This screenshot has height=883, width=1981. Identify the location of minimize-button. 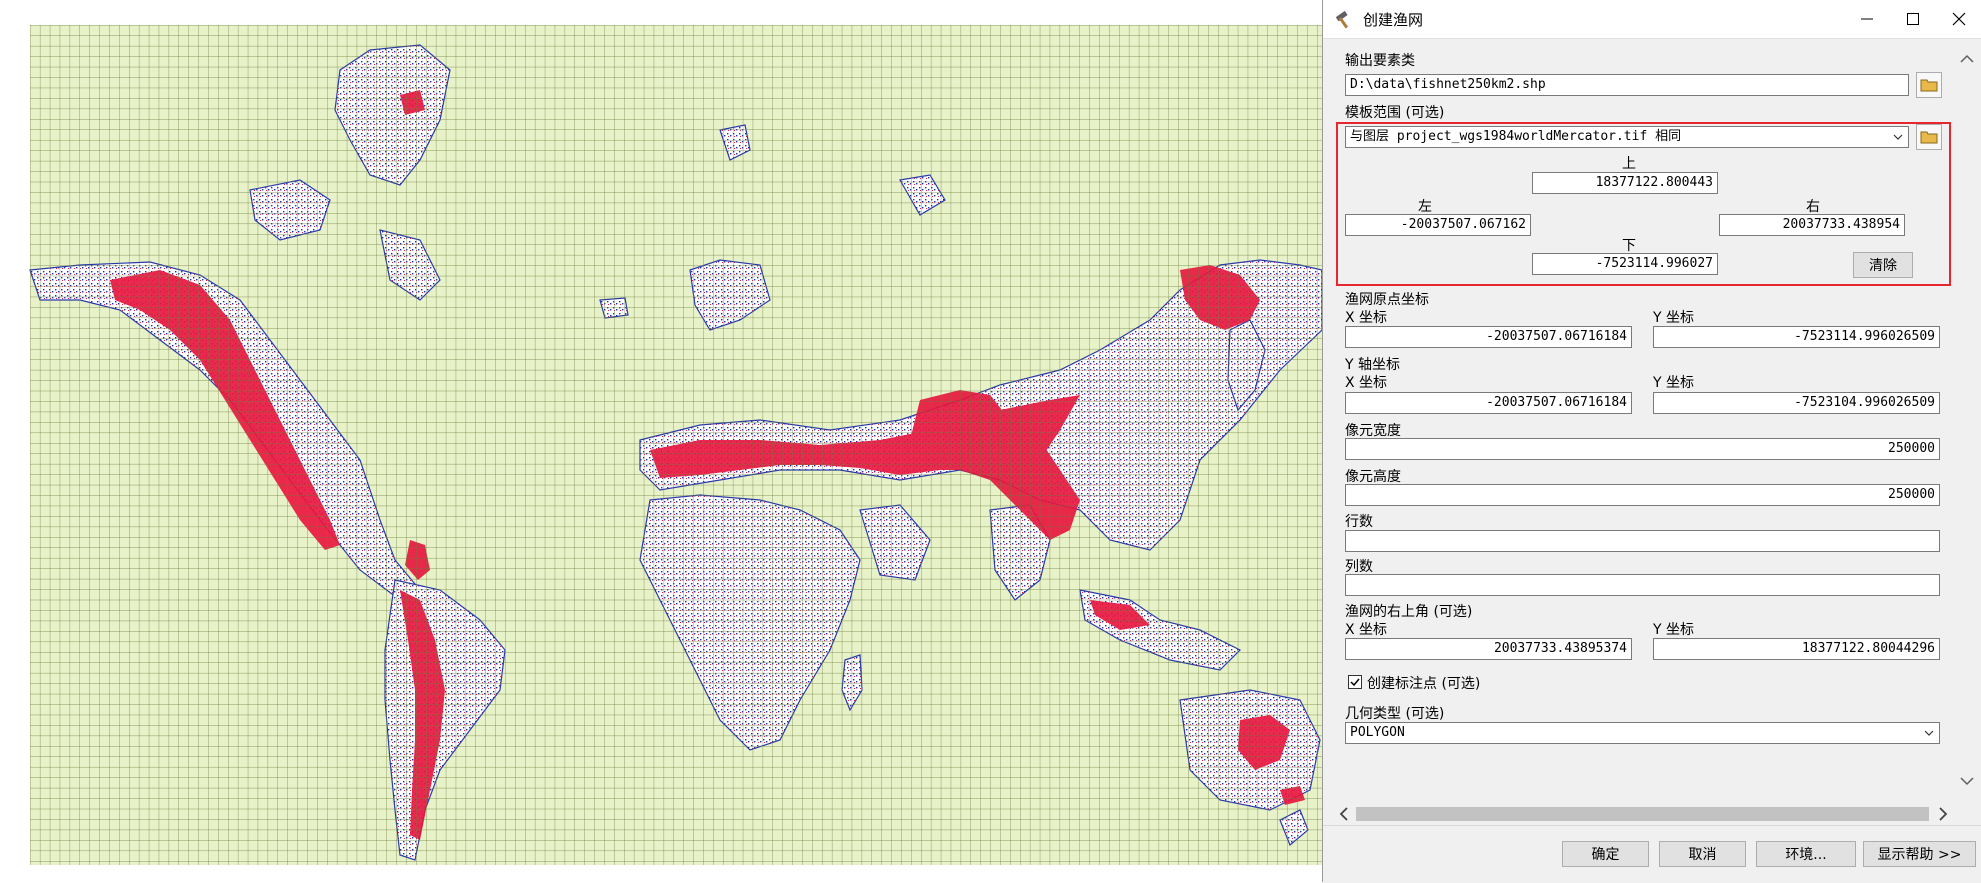
(1867, 19).